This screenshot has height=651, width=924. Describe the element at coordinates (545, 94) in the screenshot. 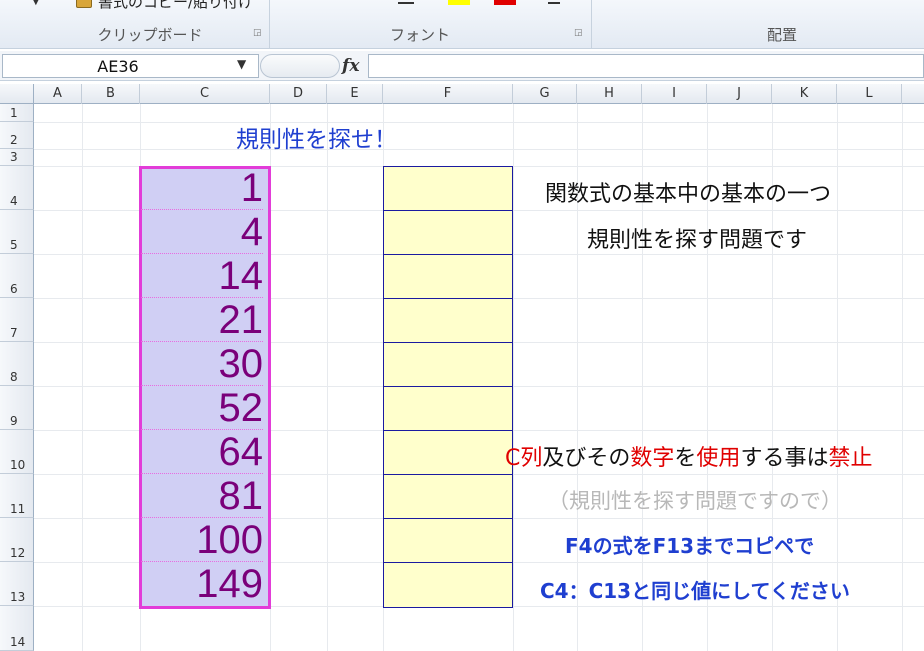

I see `column-header-g: G` at that location.